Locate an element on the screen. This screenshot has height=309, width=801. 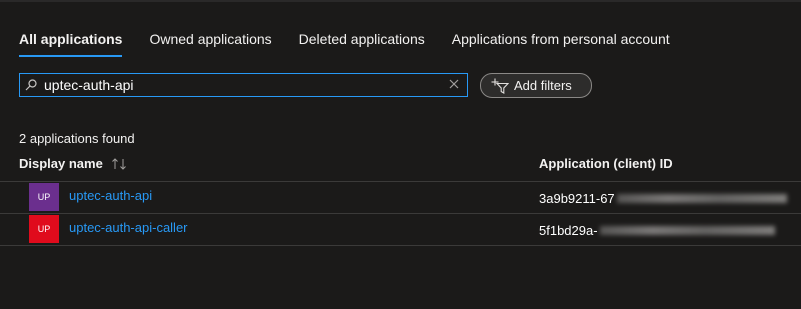
client-id-cell: 3a9b9211-67 is located at coordinates (663, 198).